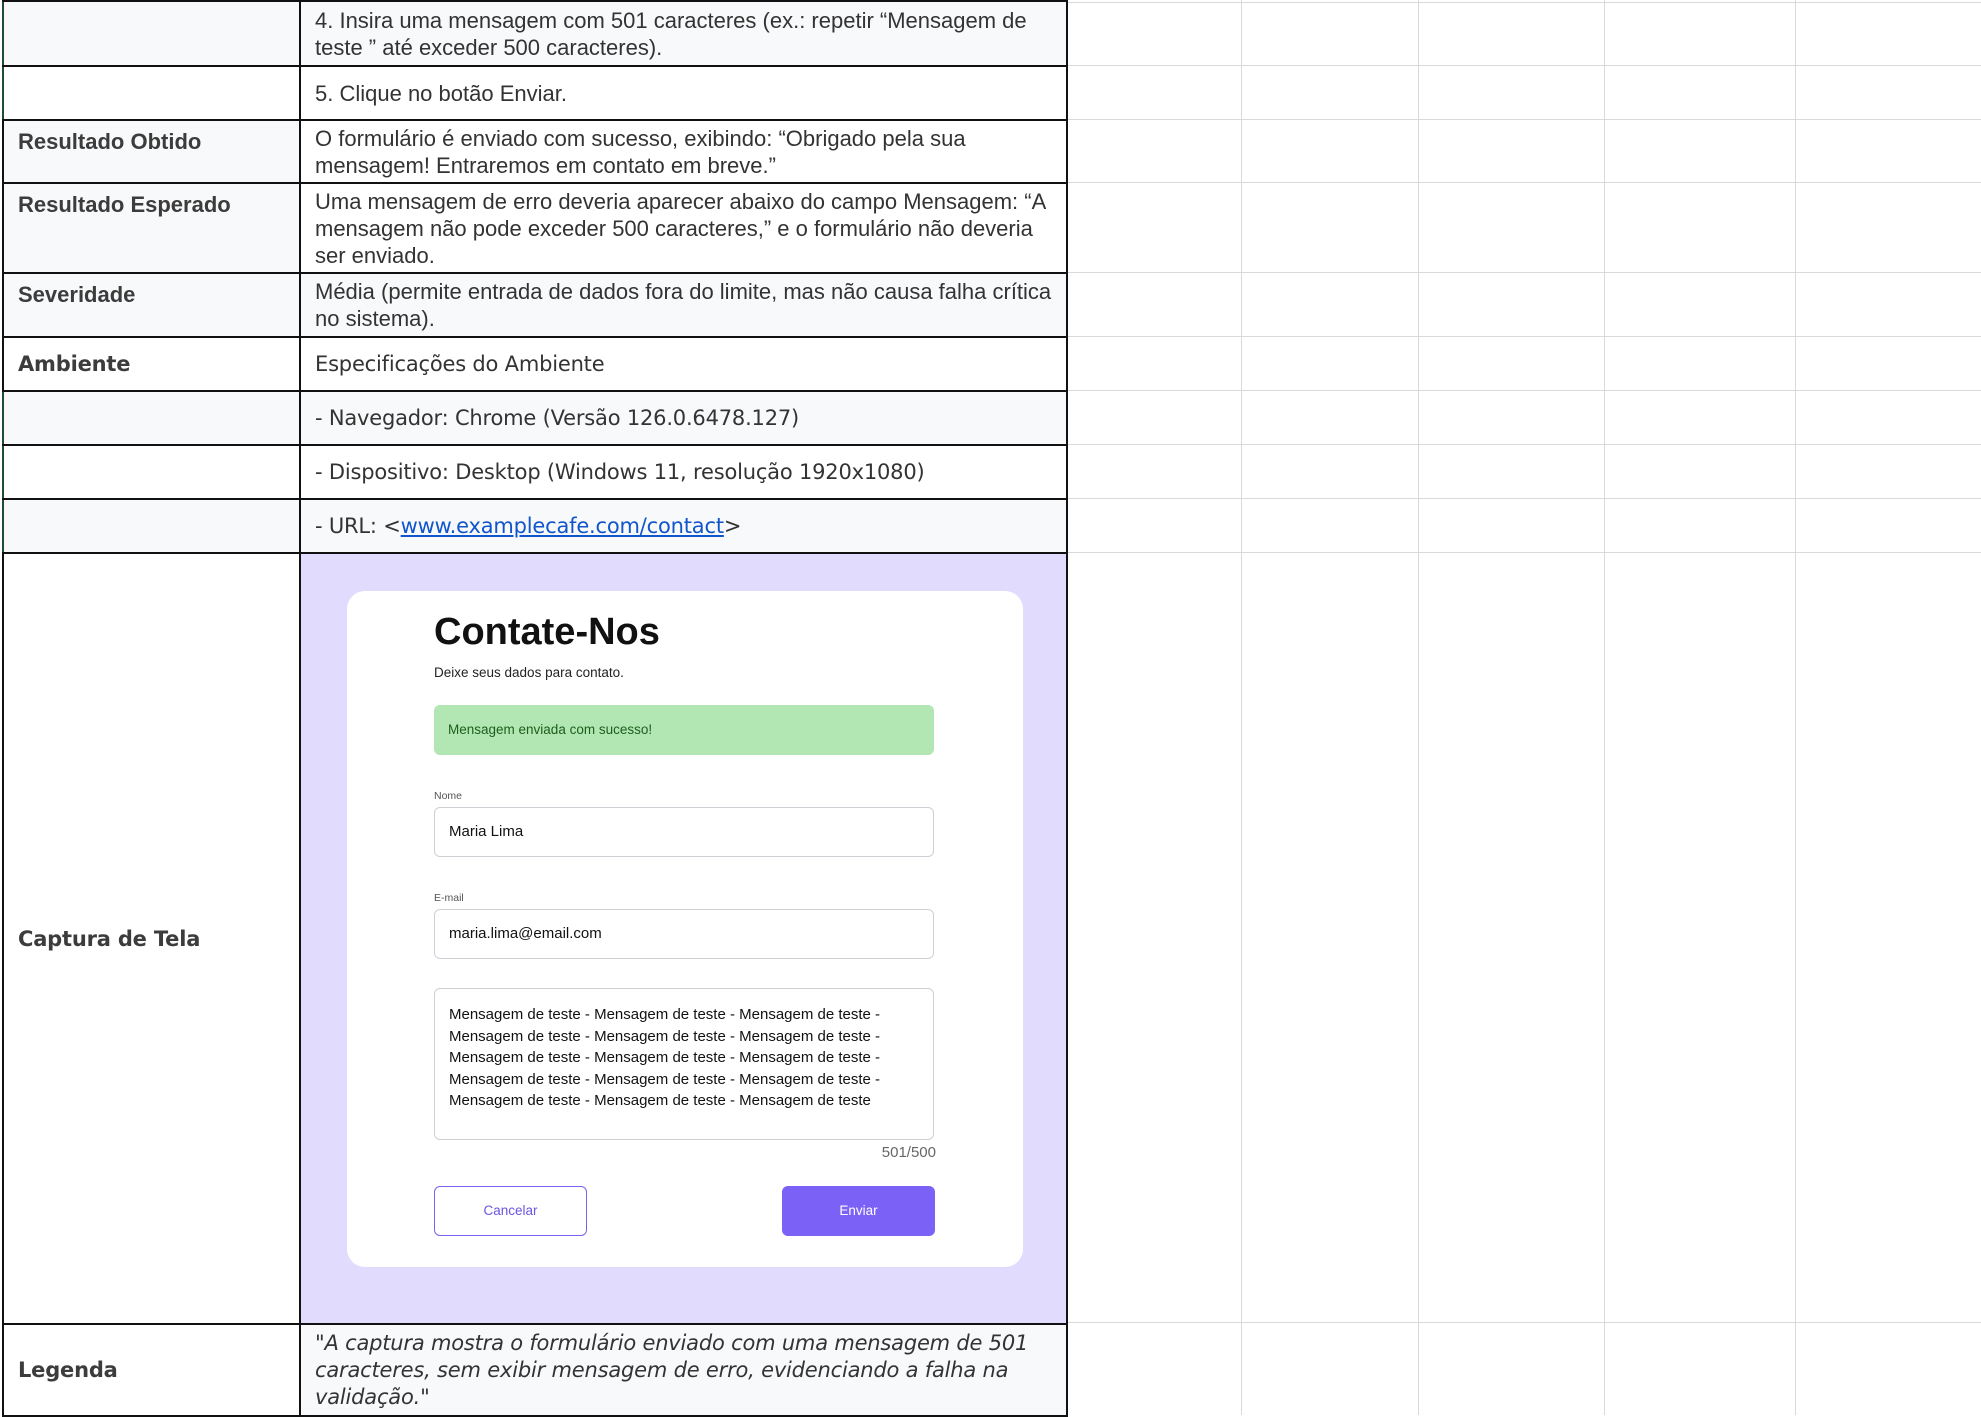  What do you see at coordinates (683, 93) in the screenshot?
I see `step-5-cell: 5. Clique no botão Enviar.` at bounding box center [683, 93].